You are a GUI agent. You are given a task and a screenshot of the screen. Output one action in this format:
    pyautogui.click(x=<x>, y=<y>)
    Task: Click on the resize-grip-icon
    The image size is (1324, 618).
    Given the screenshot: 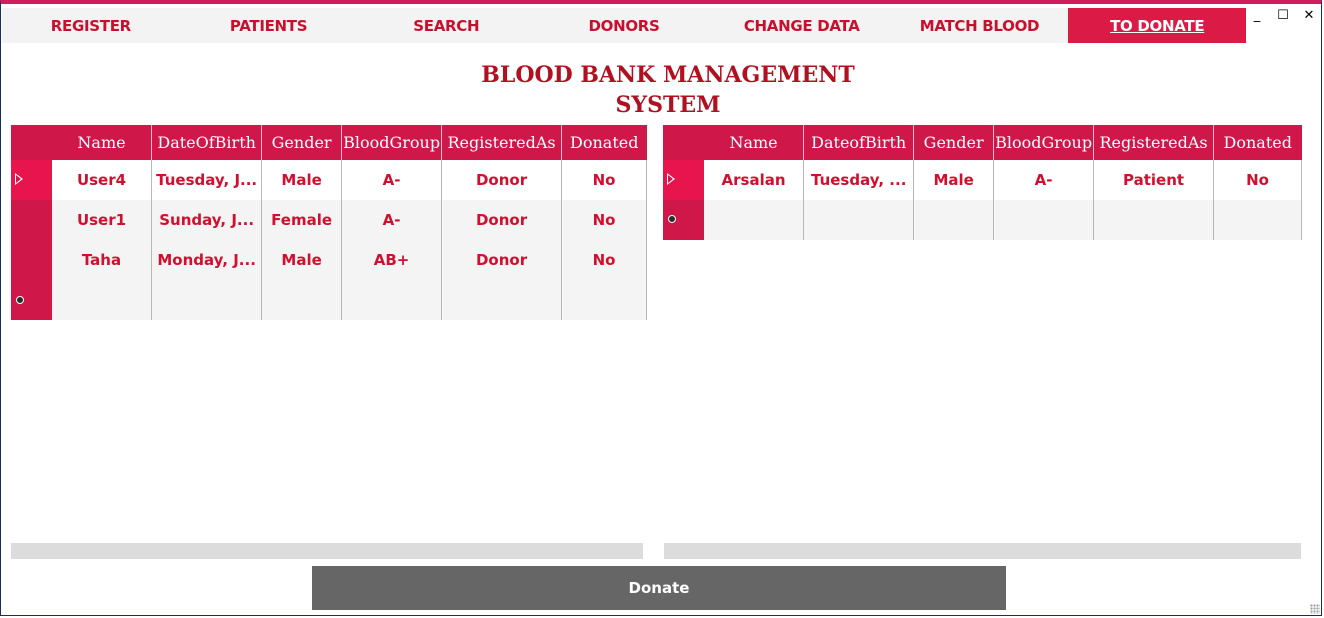 What is the action you would take?
    pyautogui.click(x=1315, y=609)
    